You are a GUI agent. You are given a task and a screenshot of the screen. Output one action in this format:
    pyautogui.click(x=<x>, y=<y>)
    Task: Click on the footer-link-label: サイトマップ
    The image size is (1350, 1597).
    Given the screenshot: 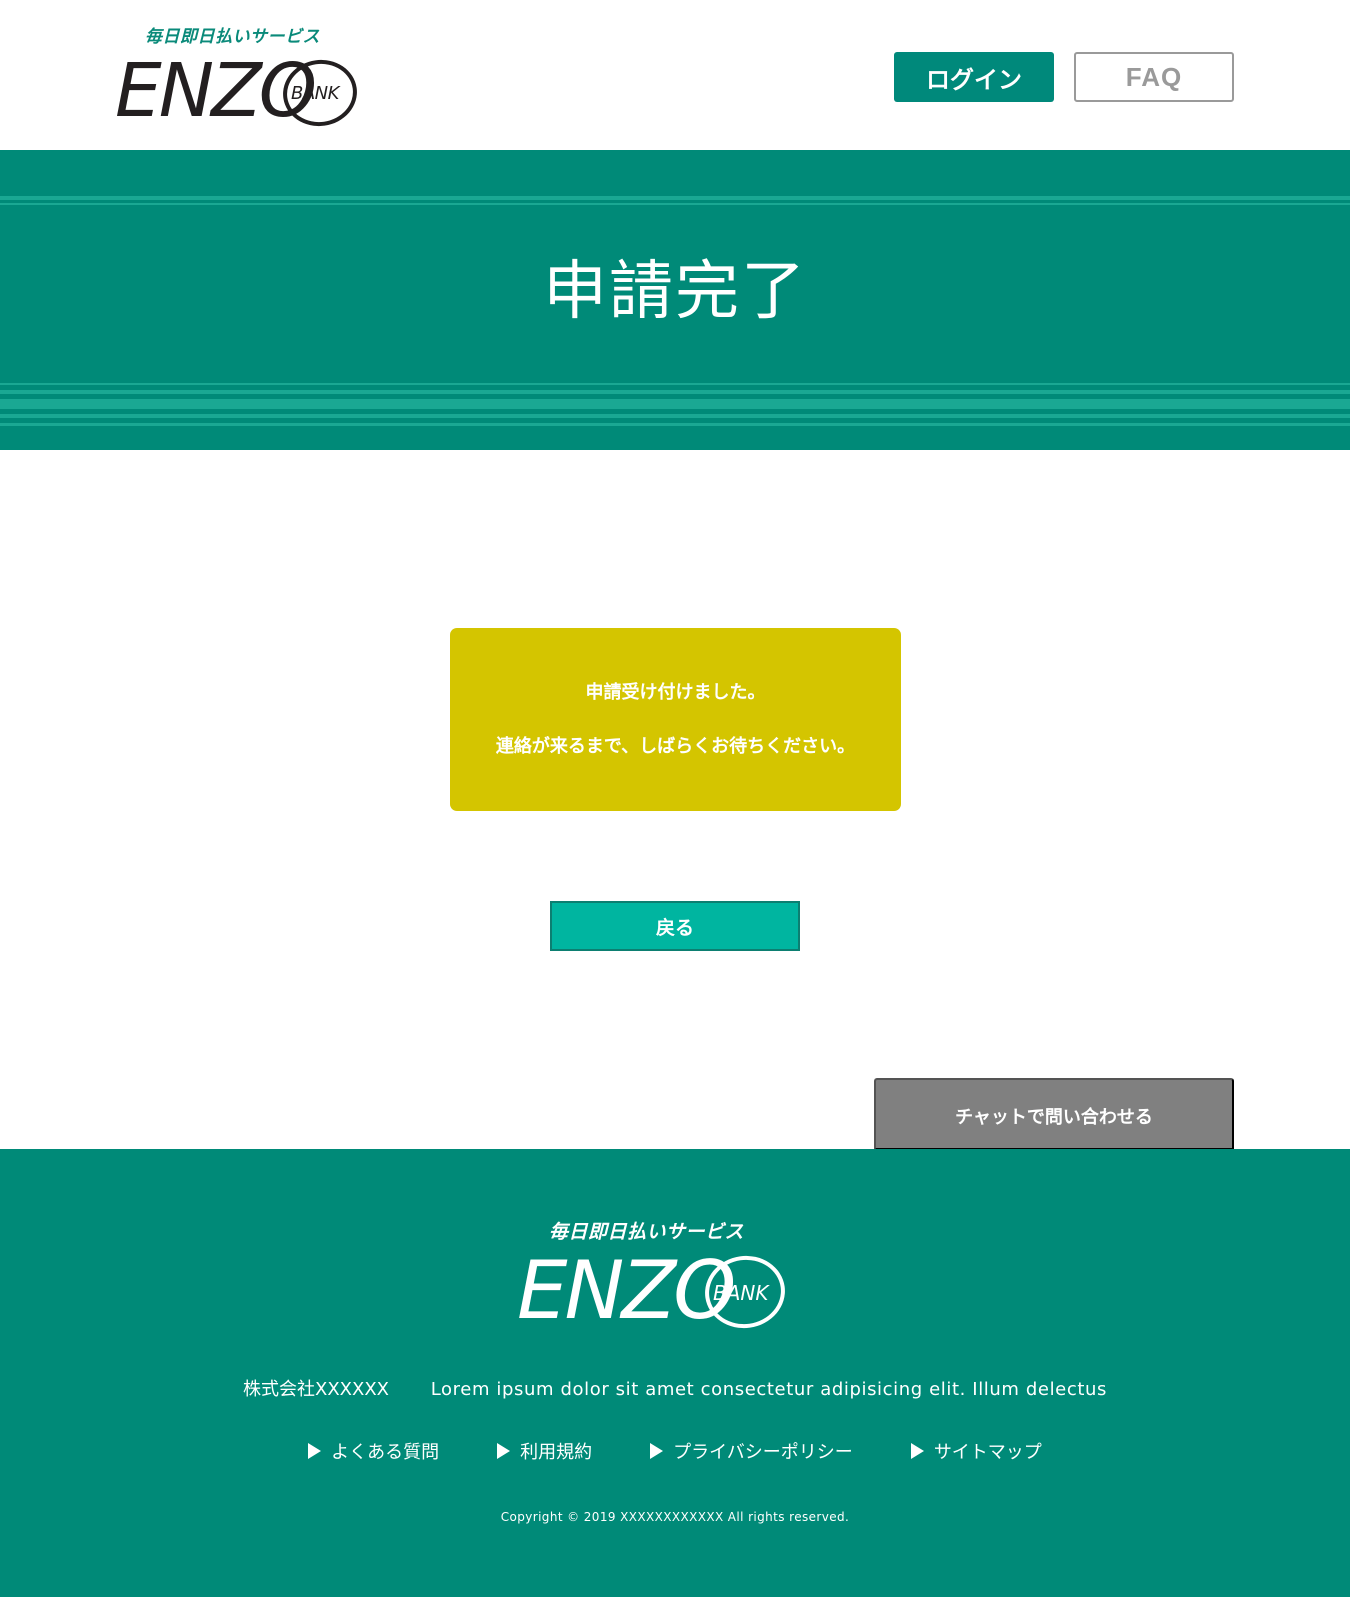 What is the action you would take?
    pyautogui.click(x=987, y=1452)
    